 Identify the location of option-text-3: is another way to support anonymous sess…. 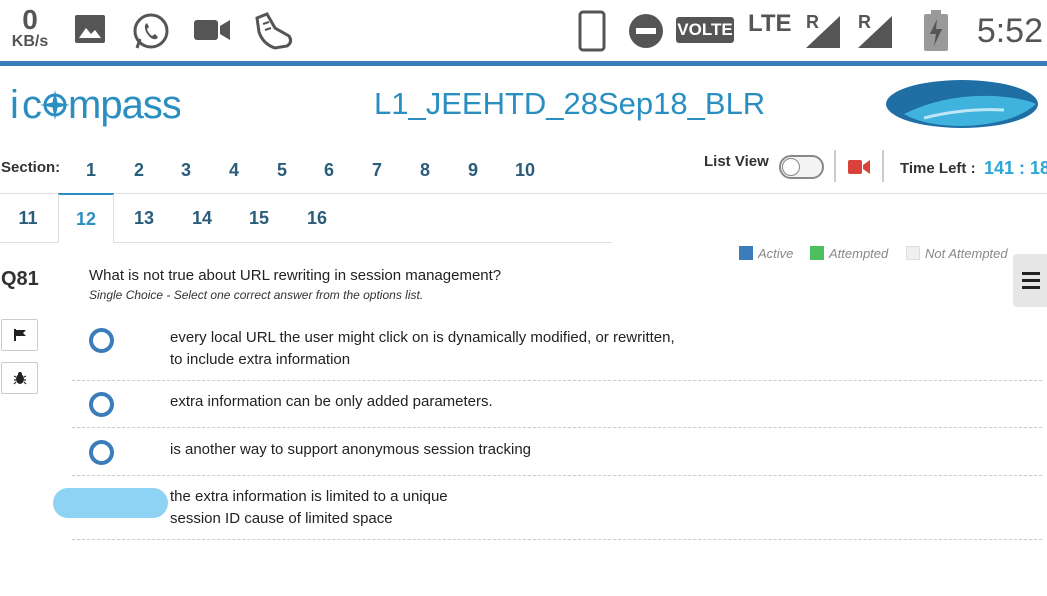
(350, 450).